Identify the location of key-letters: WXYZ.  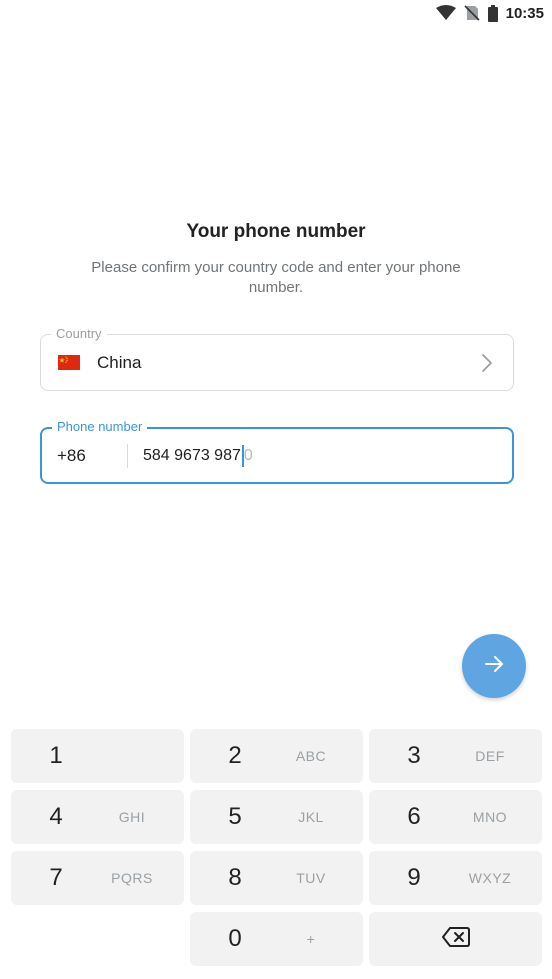
(490, 878).